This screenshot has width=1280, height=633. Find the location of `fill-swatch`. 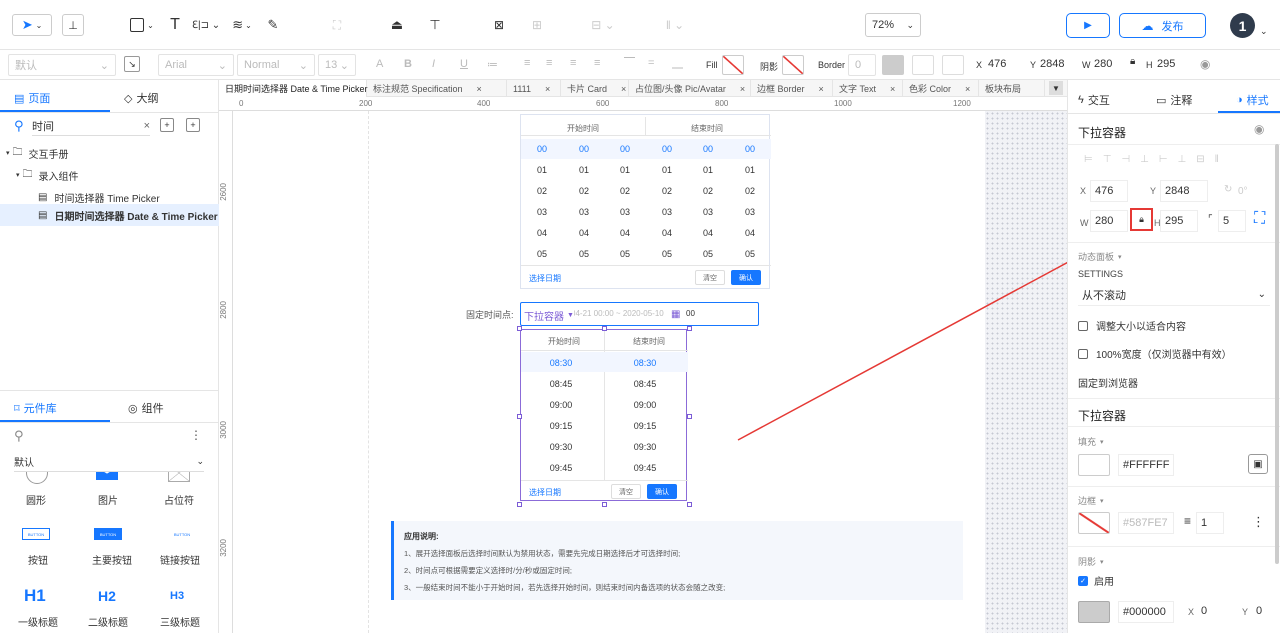

fill-swatch is located at coordinates (733, 65).